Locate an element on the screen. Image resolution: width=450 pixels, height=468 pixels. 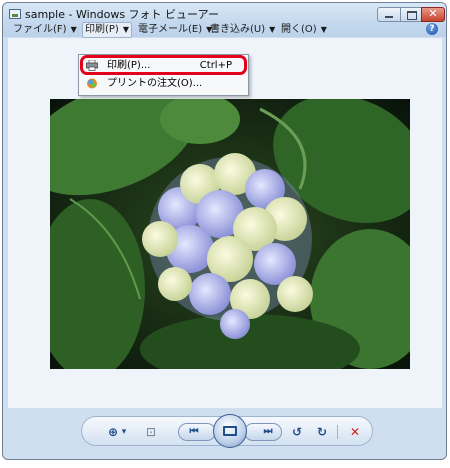
help-icon: ? is located at coordinates (432, 29).